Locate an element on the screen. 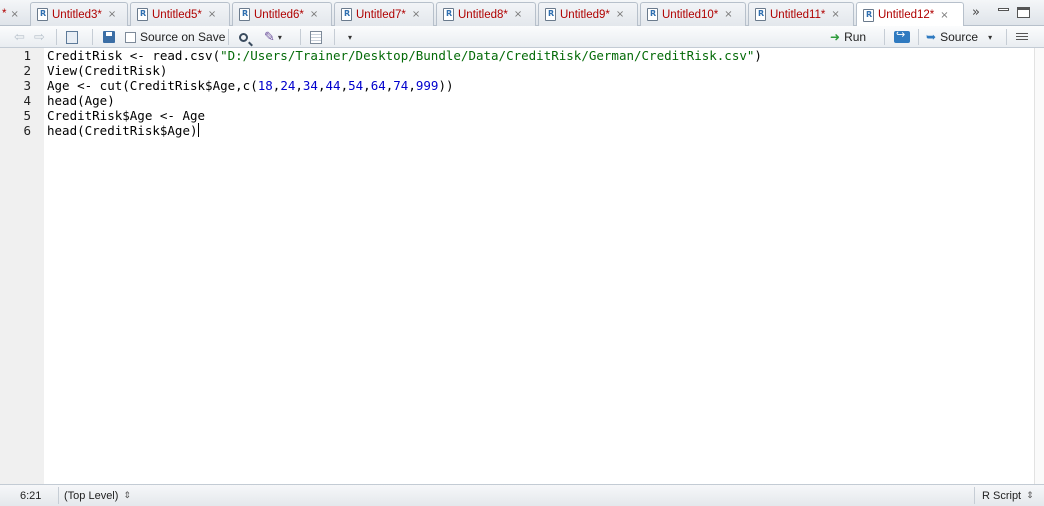  tab-untitled10: Untitled10* × is located at coordinates (693, 14).